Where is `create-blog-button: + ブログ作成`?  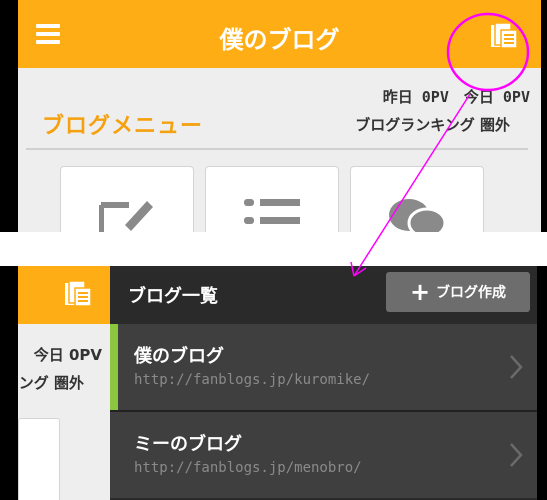 create-blog-button: + ブログ作成 is located at coordinates (458, 292).